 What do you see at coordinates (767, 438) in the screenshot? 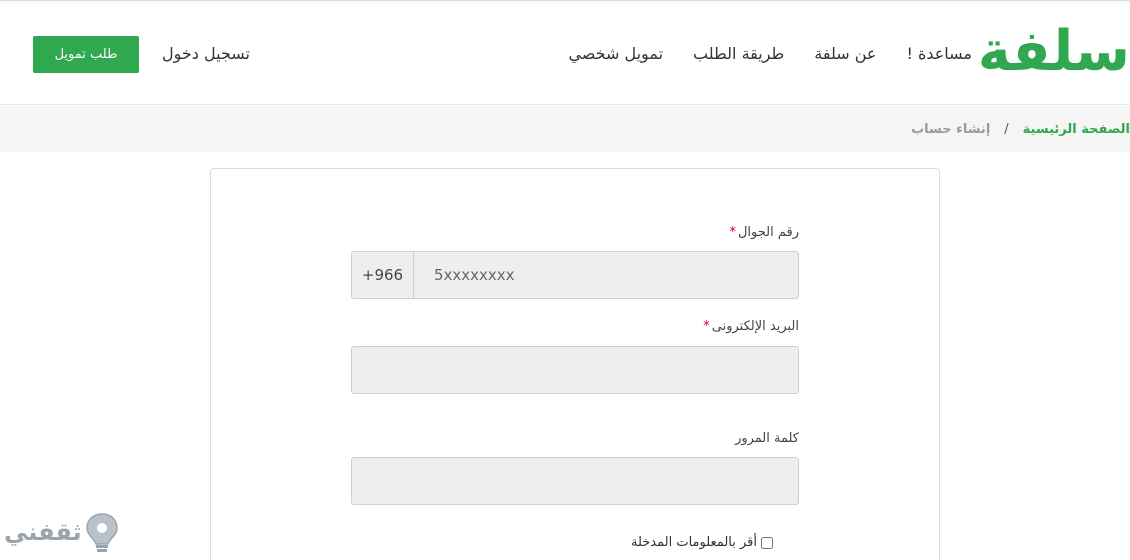
I see `password-label: كلمة المرور` at bounding box center [767, 438].